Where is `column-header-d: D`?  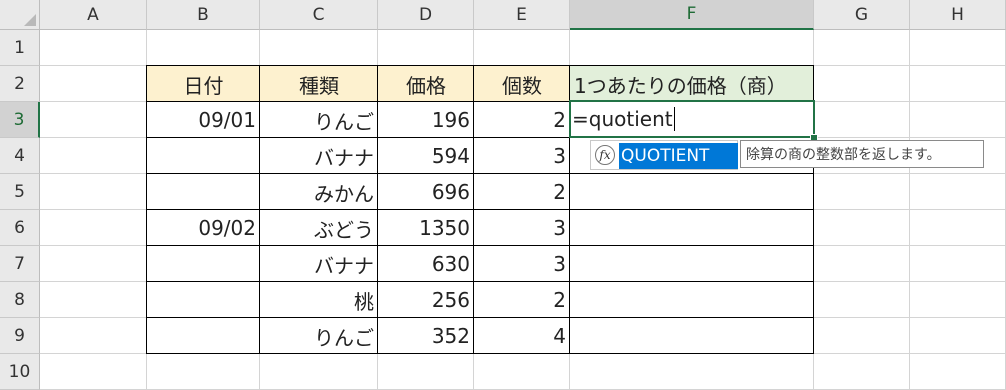
column-header-d: D is located at coordinates (426, 15).